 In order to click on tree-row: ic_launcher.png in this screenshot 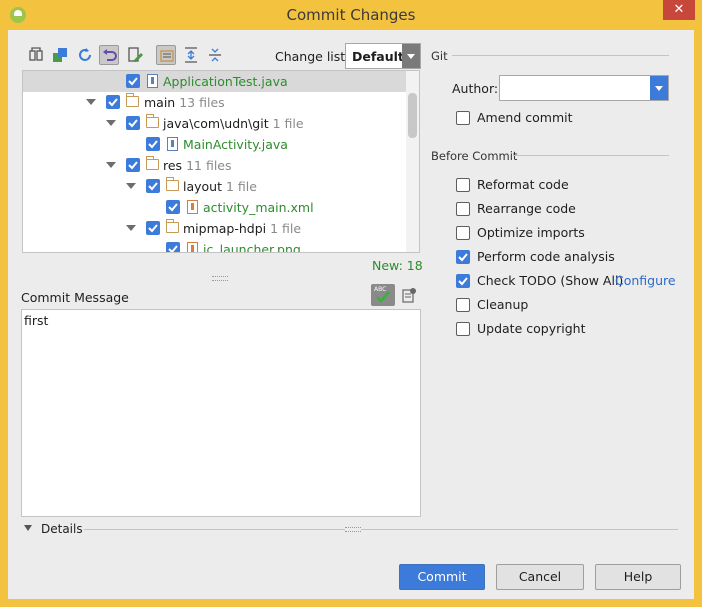, I will do `click(215, 246)`.